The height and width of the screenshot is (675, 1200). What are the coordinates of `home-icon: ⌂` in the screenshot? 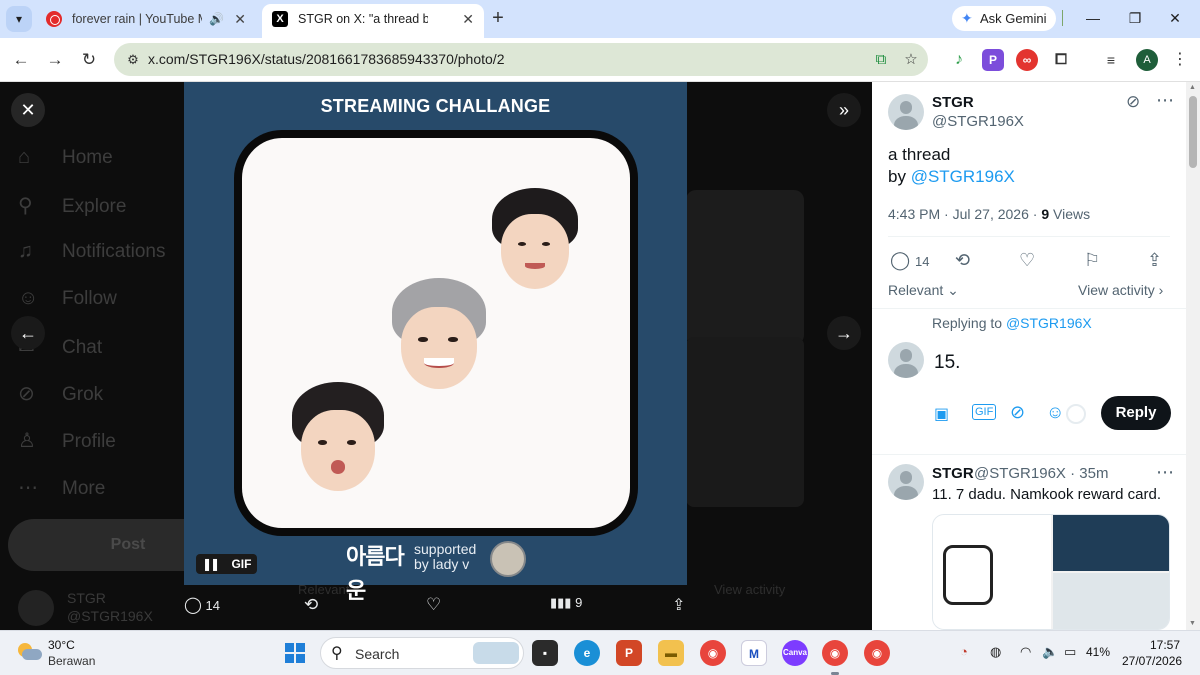 It's located at (24, 157).